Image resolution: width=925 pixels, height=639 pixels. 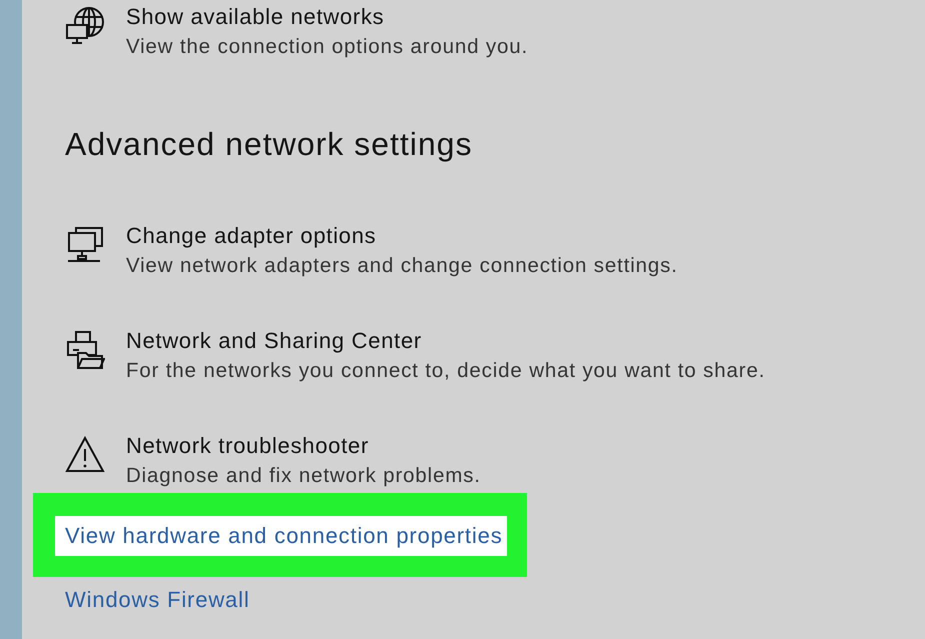 I want to click on settings-link: View hardware and connection properties, so click(x=281, y=536).